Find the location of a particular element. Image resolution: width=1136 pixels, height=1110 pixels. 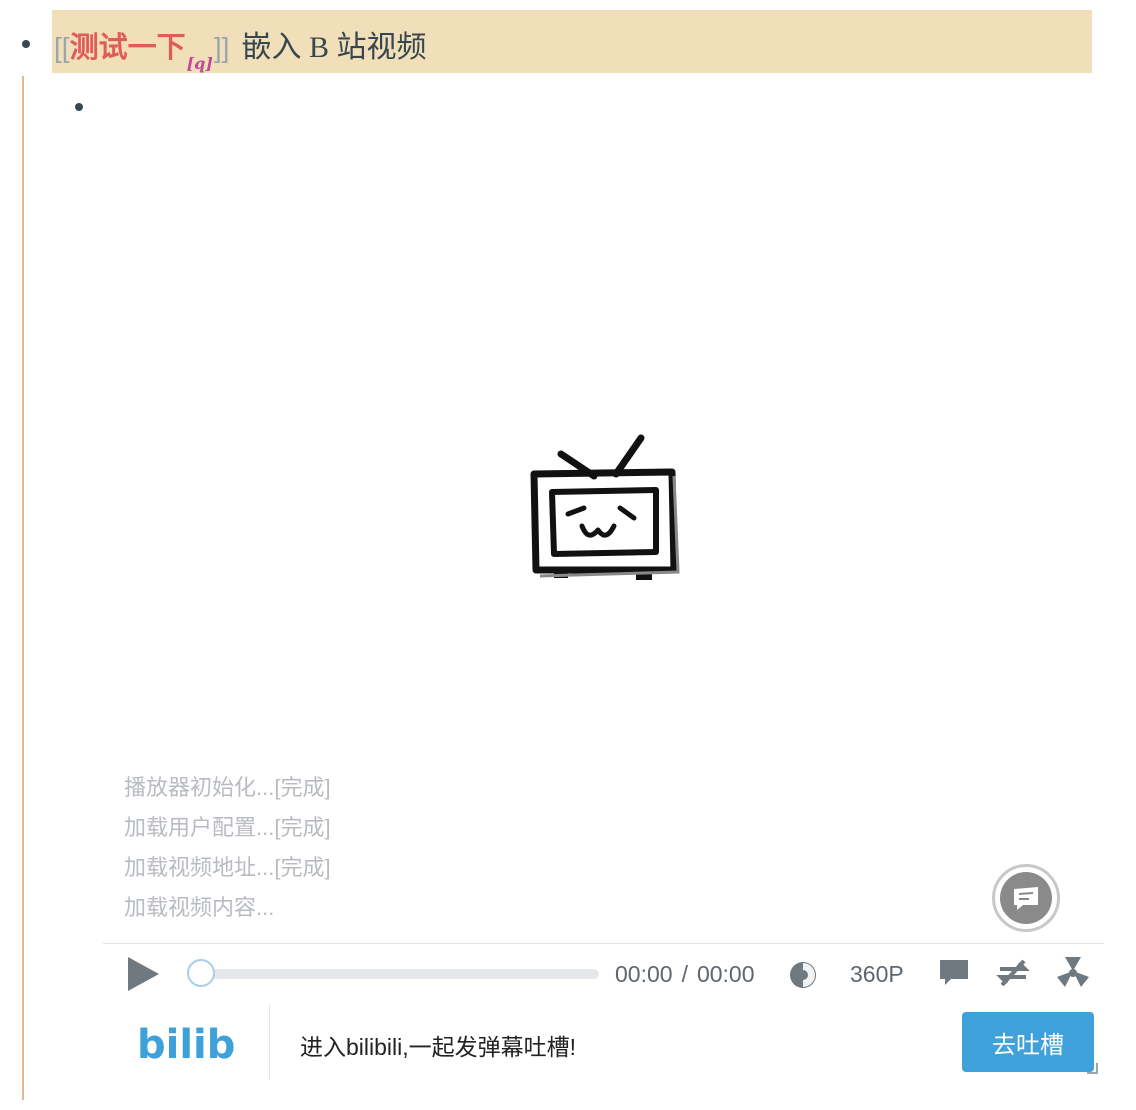

page-ref-open-bracket: [[ is located at coordinates (62, 47).